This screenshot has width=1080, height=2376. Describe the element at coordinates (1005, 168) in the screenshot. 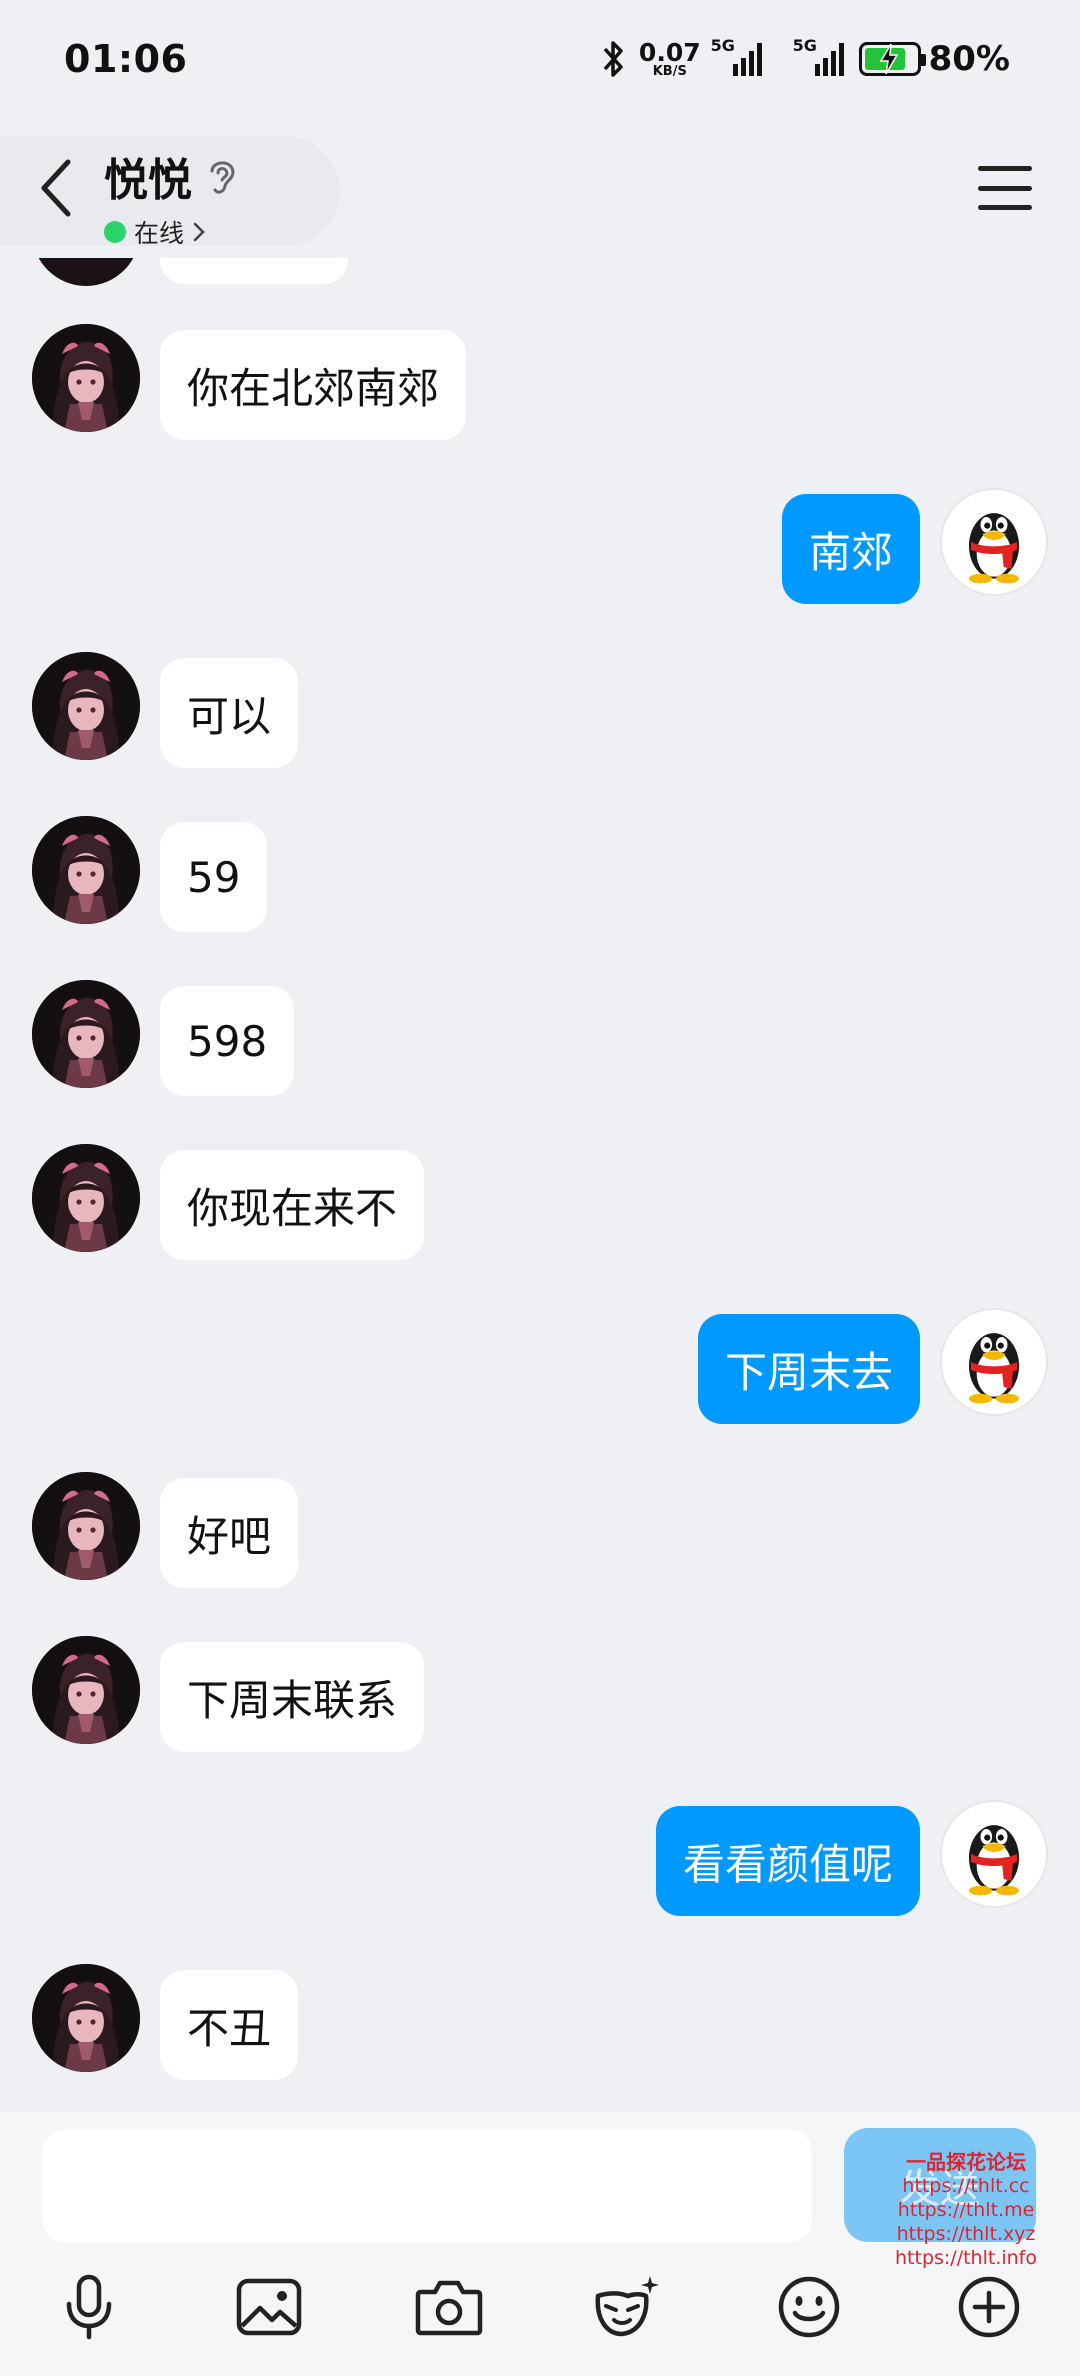

I see `menu-icon` at that location.